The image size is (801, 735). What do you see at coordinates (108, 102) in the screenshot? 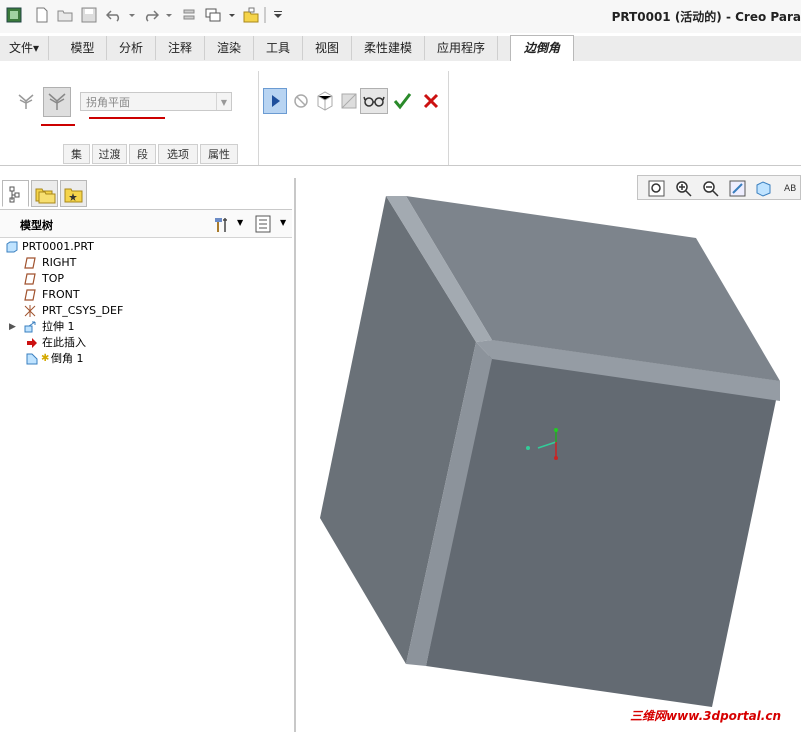
I see `corner-type-value: 拐角平面` at bounding box center [108, 102].